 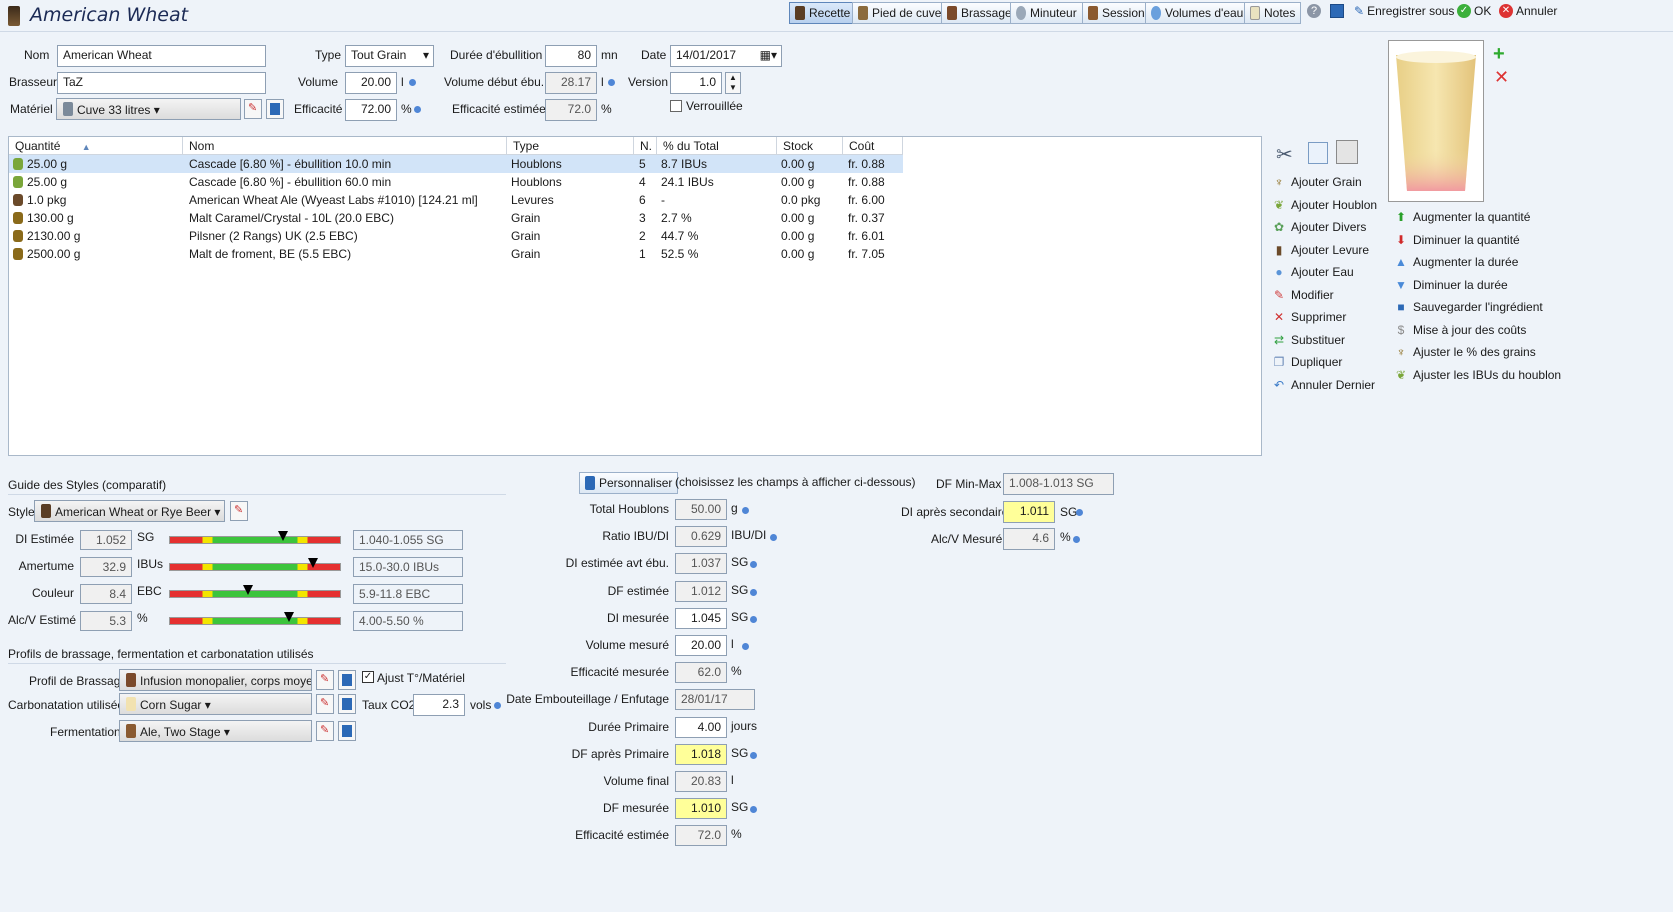 What do you see at coordinates (717, 146) in the screenshot?
I see `column-header-percent: % du Total` at bounding box center [717, 146].